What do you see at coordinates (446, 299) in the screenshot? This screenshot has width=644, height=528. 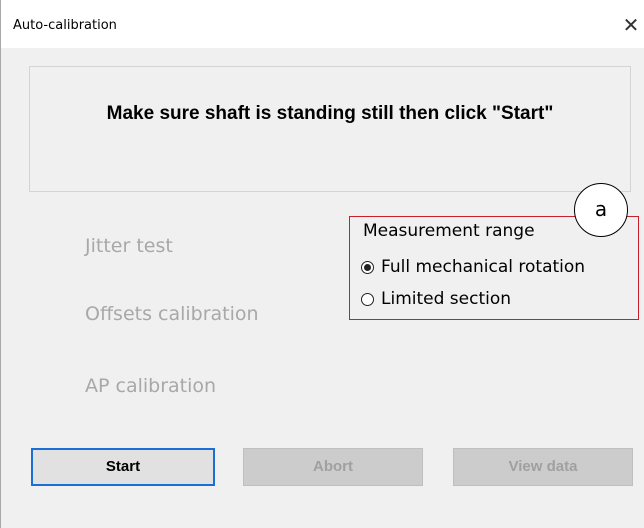 I see `radio-label: Limited section` at bounding box center [446, 299].